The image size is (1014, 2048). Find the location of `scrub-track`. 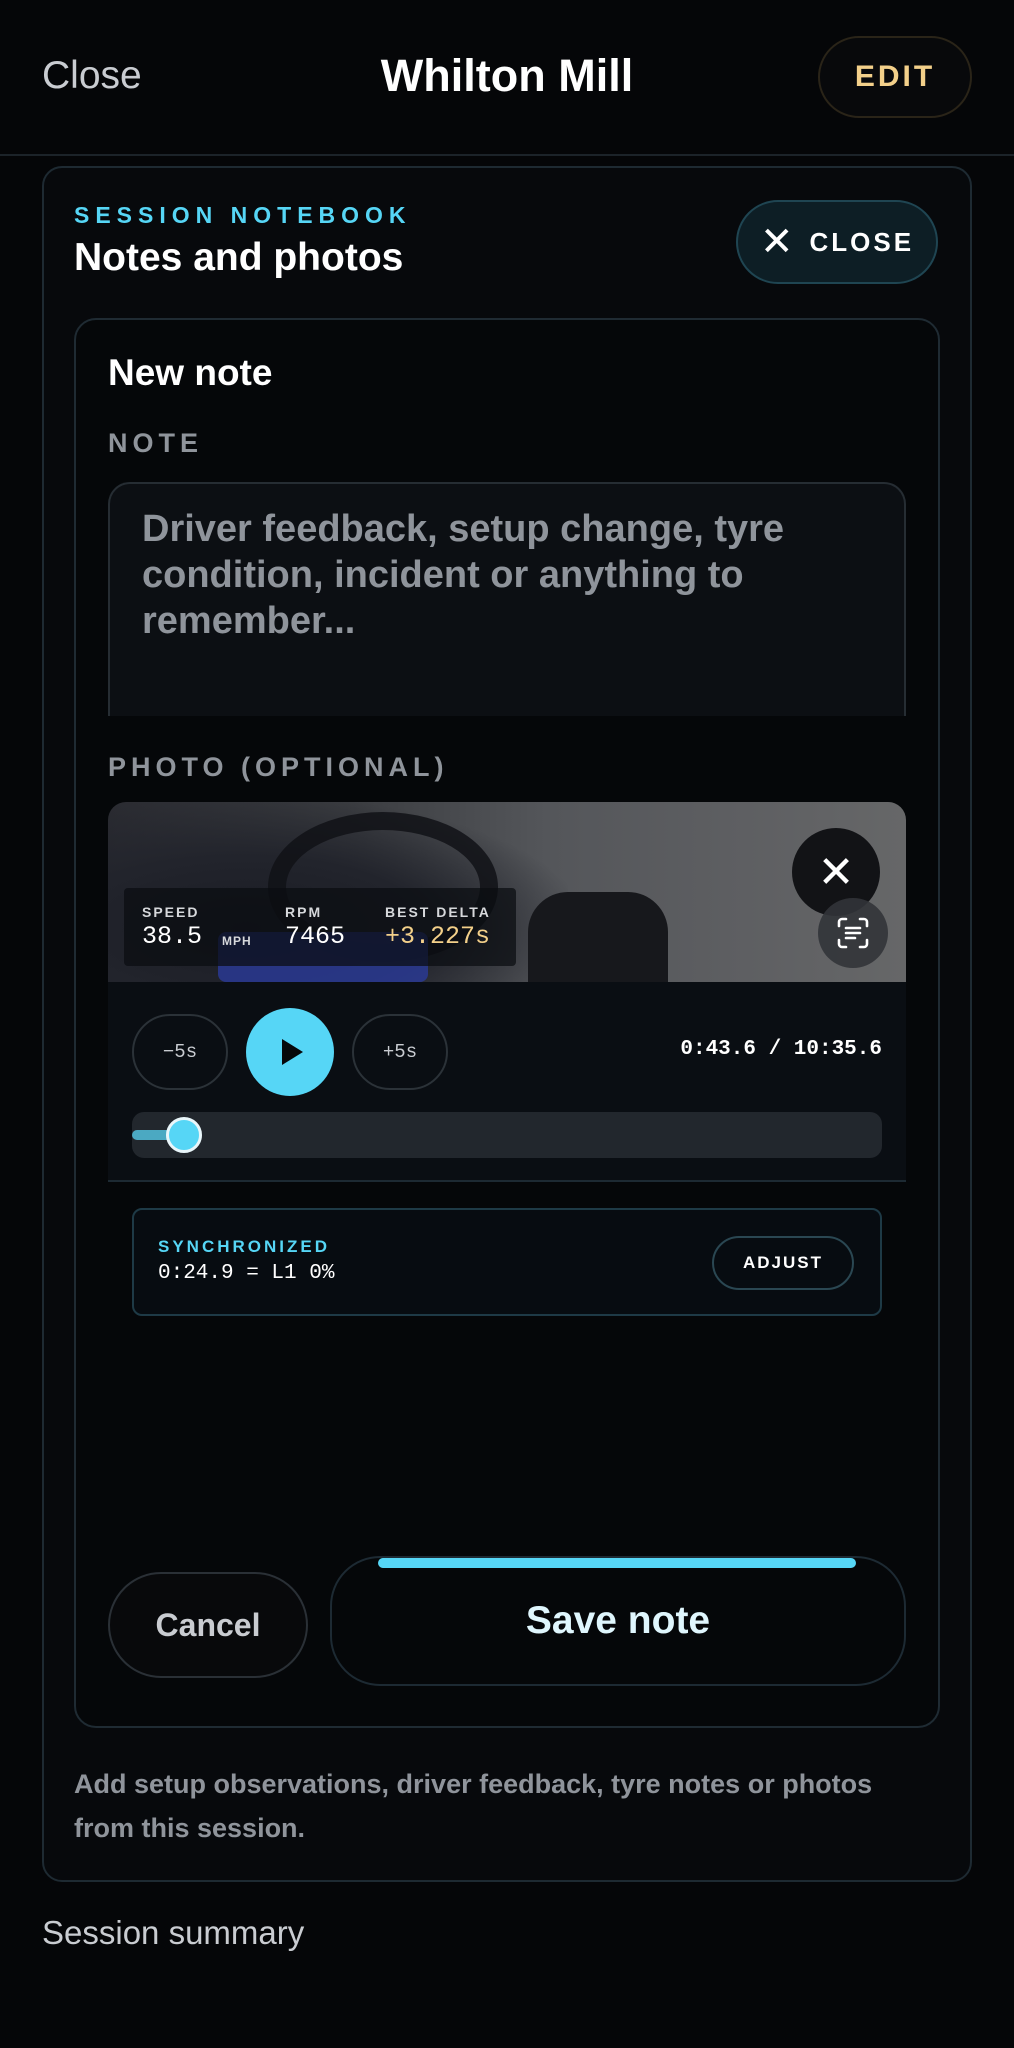

scrub-track is located at coordinates (507, 1135).